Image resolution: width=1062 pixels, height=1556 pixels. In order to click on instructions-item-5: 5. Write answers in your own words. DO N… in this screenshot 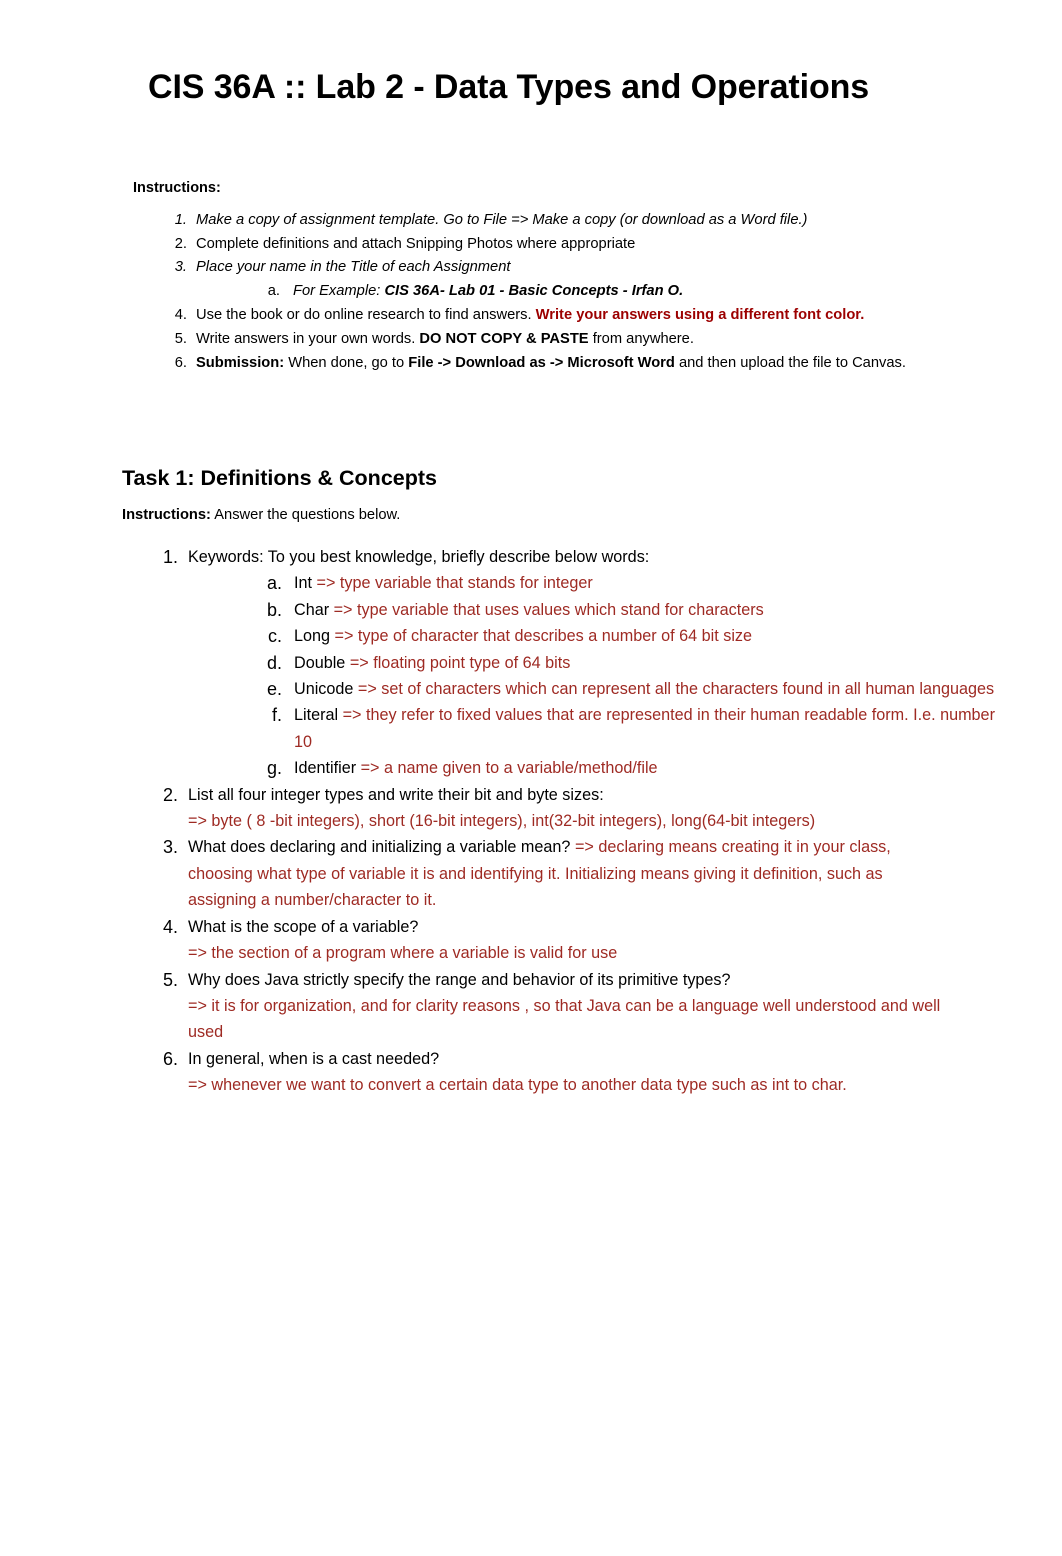, I will do `click(548, 340)`.